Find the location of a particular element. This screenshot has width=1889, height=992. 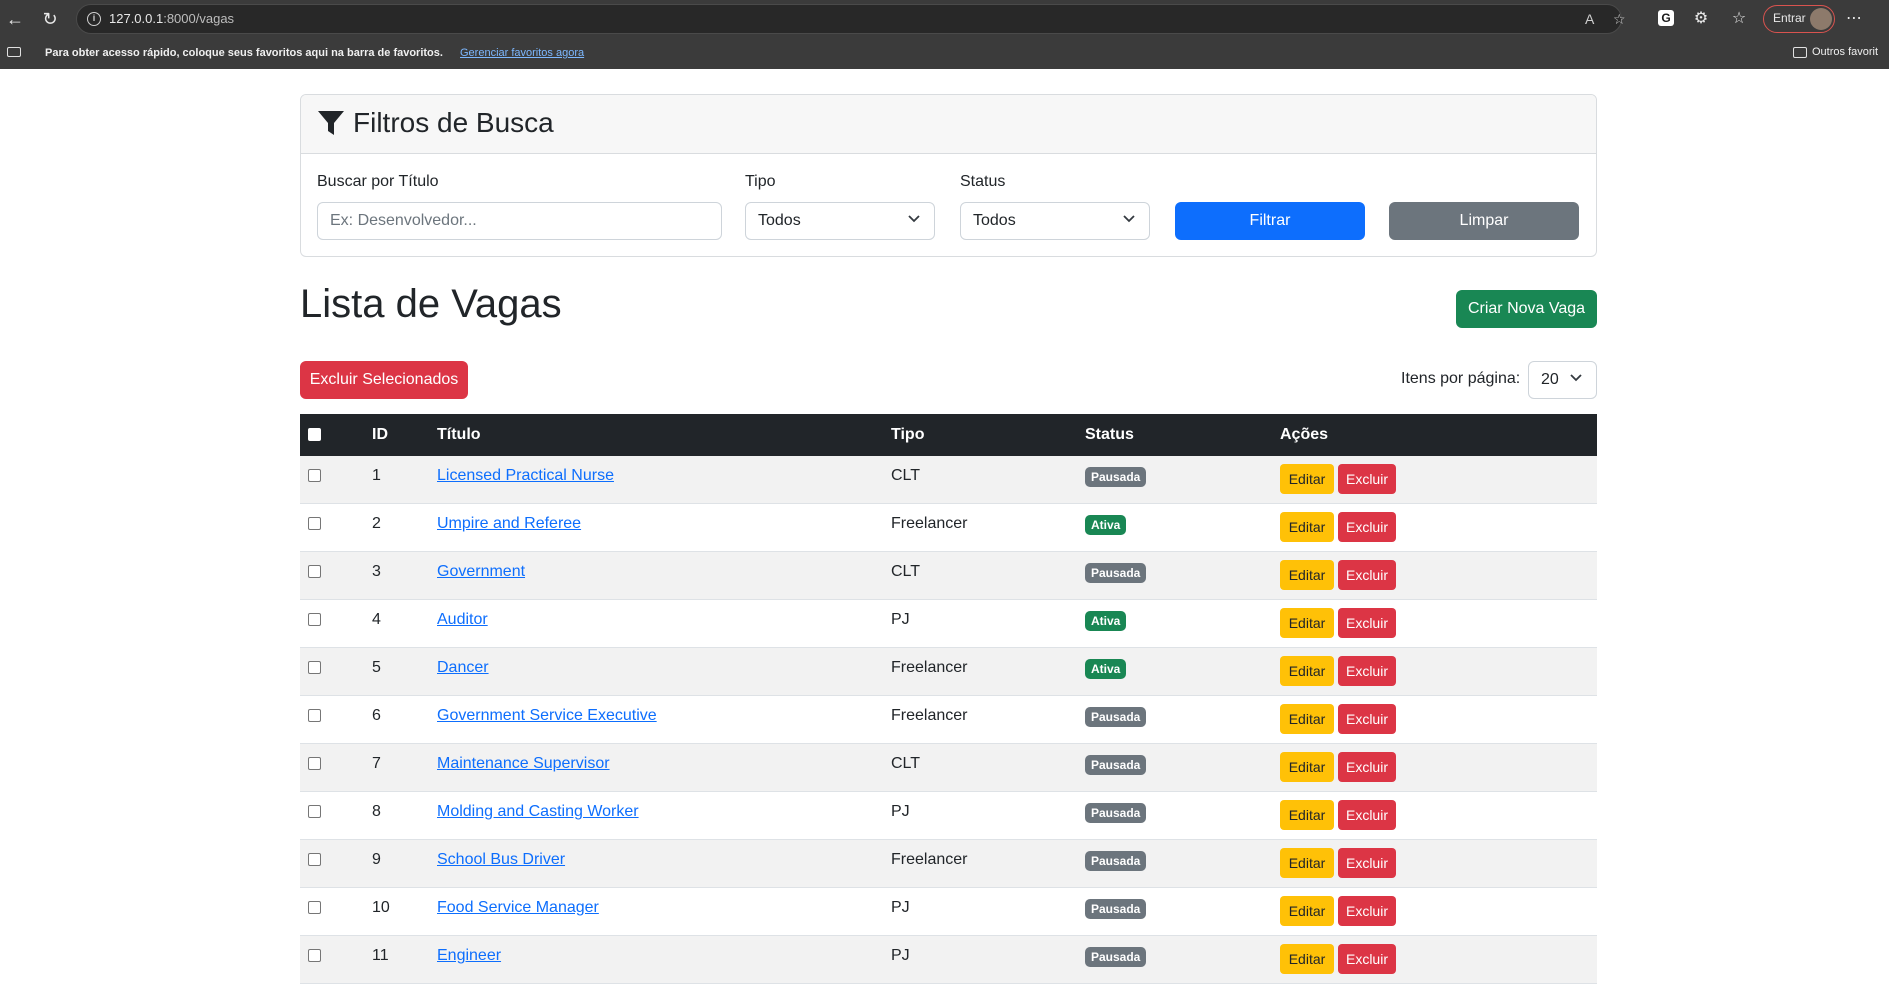

row-title-link: Food Service Manager is located at coordinates (518, 908).